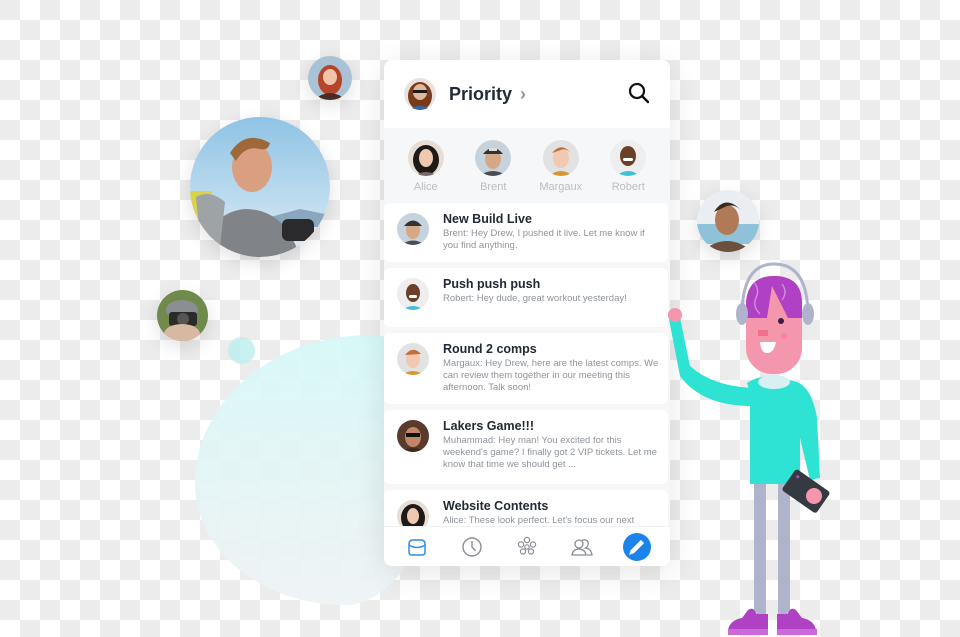 Image resolution: width=960 pixels, height=637 pixels. I want to click on chevron-right-icon: ›, so click(523, 94).